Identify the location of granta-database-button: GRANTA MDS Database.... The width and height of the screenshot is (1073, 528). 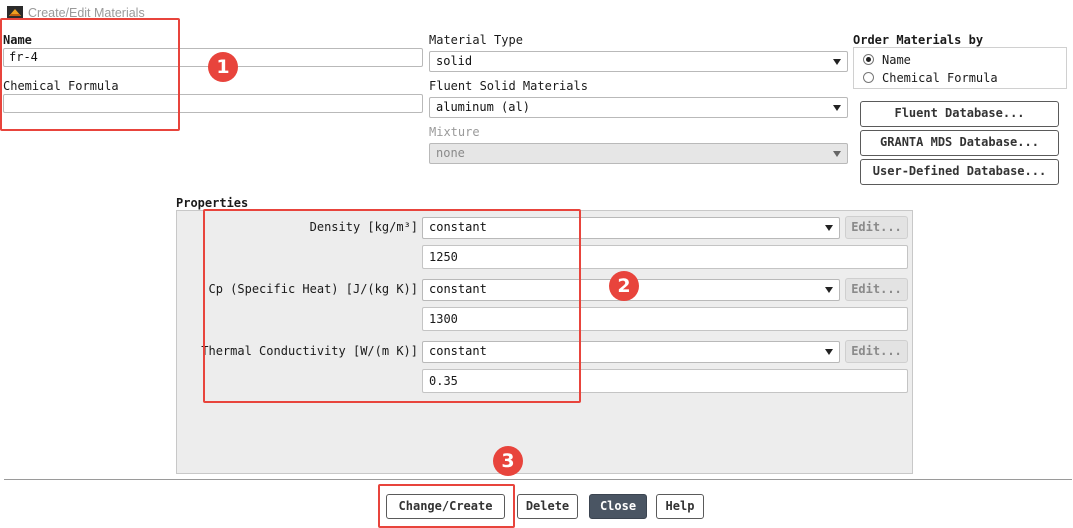
(959, 143).